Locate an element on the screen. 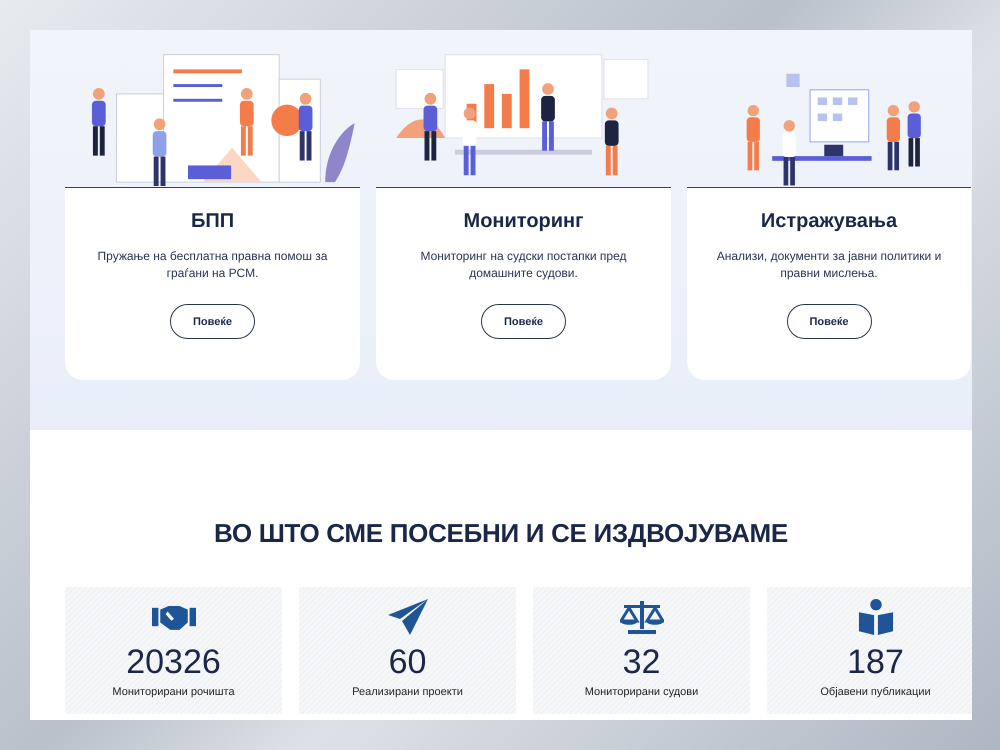 Image resolution: width=1000 pixels, height=750 pixels. stat-number: 32 is located at coordinates (641, 662).